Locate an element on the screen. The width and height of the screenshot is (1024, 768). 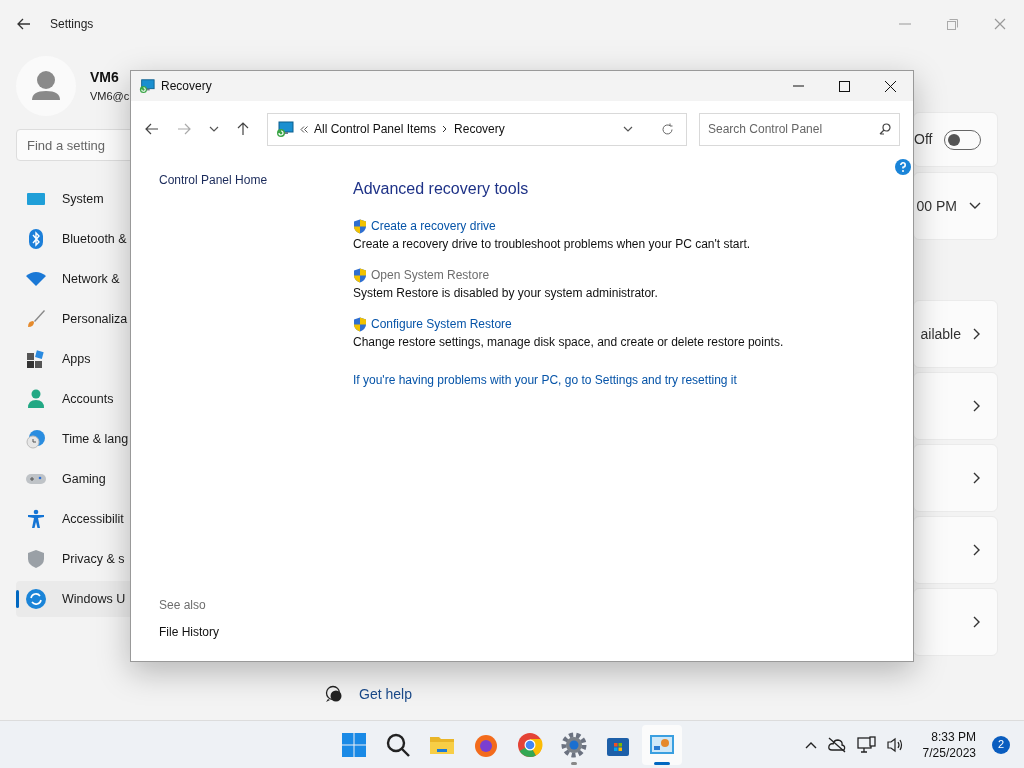
brush-icon is located at coordinates (36, 319).